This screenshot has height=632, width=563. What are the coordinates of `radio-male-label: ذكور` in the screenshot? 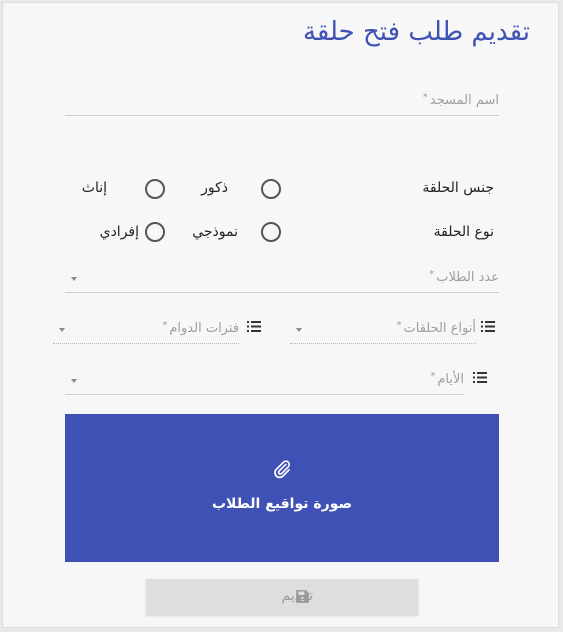 It's located at (214, 188).